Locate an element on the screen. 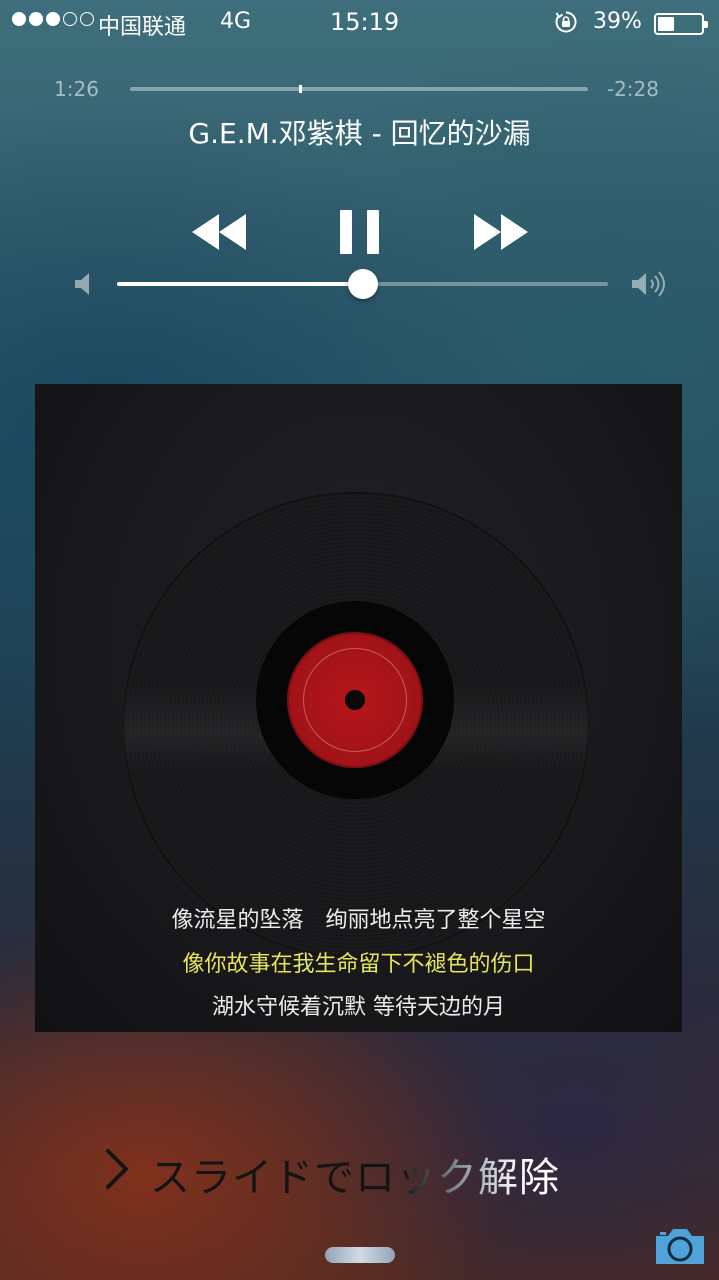 The width and height of the screenshot is (719, 1280). playback-scrubber is located at coordinates (359, 89).